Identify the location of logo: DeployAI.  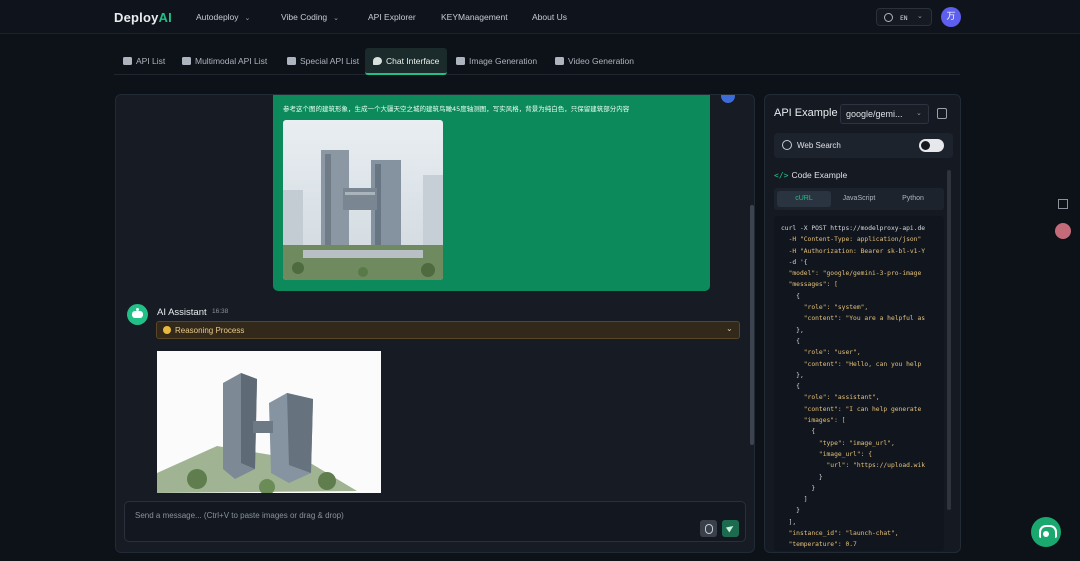
(143, 17).